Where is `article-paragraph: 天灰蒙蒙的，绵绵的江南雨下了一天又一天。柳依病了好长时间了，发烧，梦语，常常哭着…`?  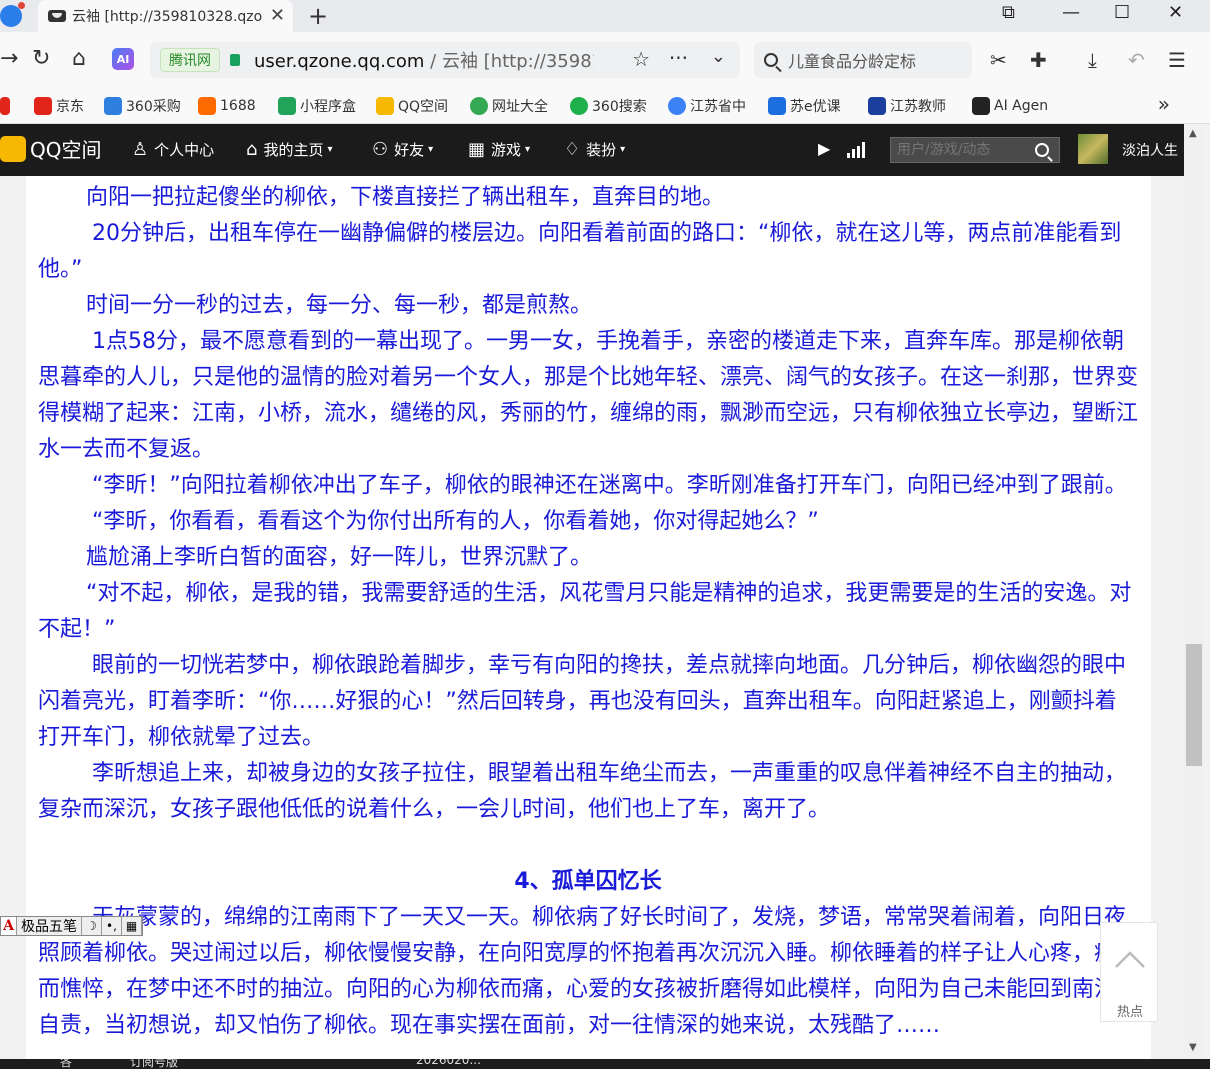 article-paragraph: 天灰蒙蒙的，绵绵的江南雨下了一天又一天。柳依病了好长时间了，发烧，梦语，常常哭着… is located at coordinates (588, 971).